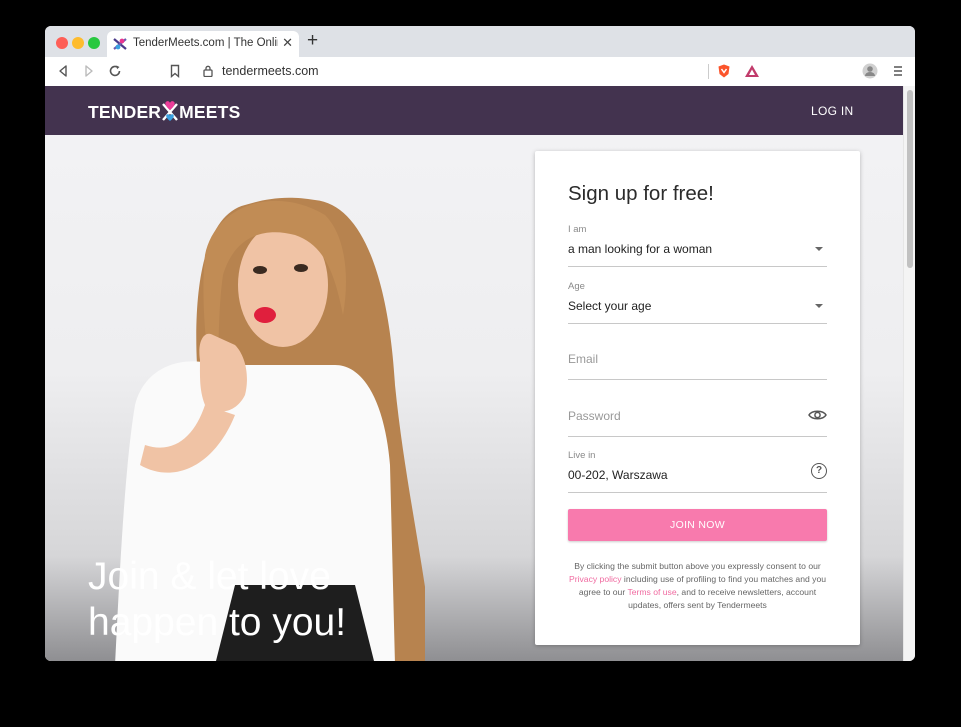 The image size is (961, 727). I want to click on email-field: Email, so click(697, 358).